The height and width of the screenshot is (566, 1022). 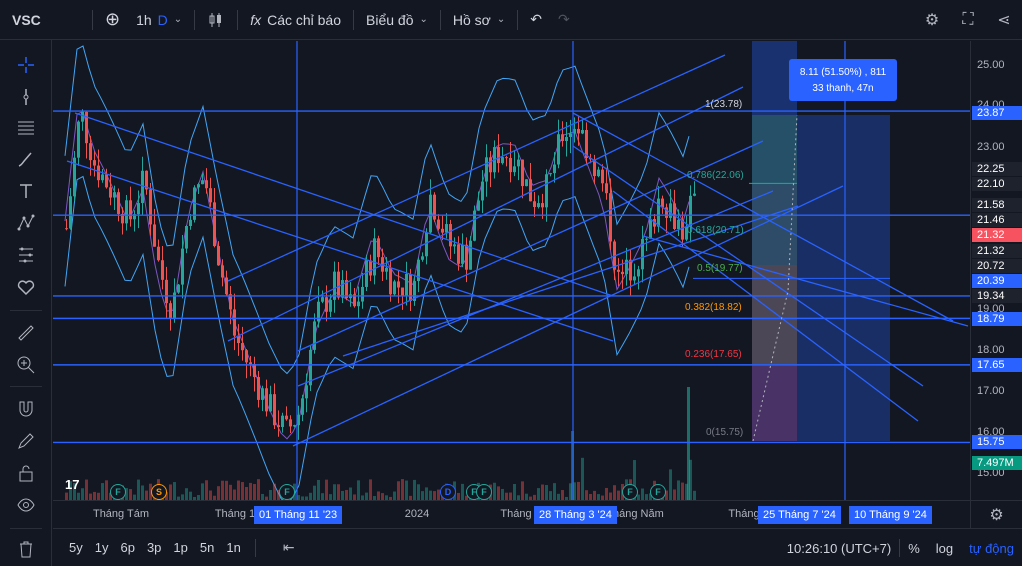 What do you see at coordinates (180, 547) in the screenshot?
I see `range-1m: 1p` at bounding box center [180, 547].